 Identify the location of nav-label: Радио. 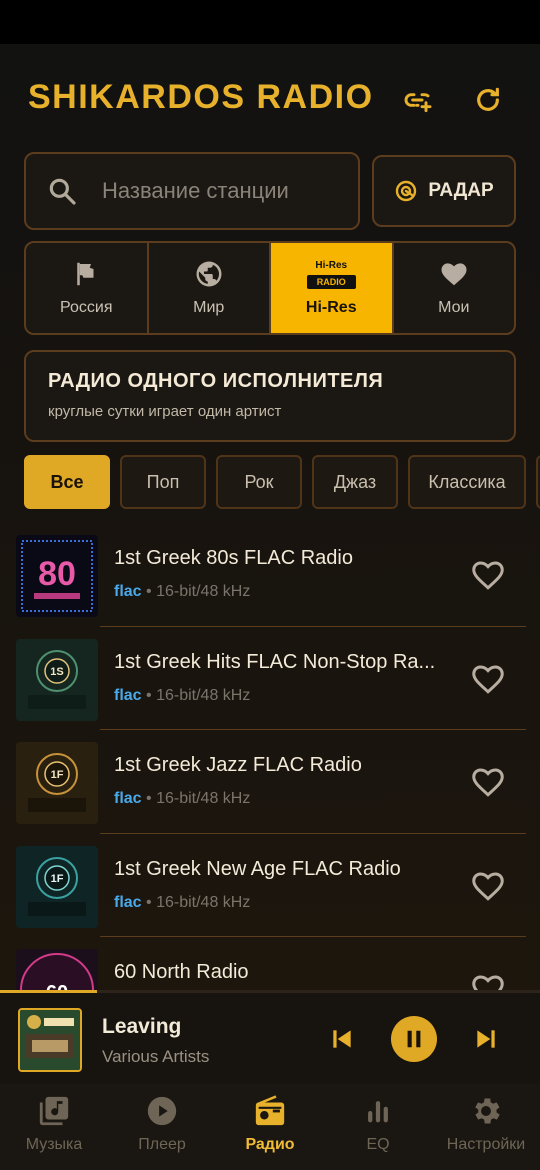
(270, 1144).